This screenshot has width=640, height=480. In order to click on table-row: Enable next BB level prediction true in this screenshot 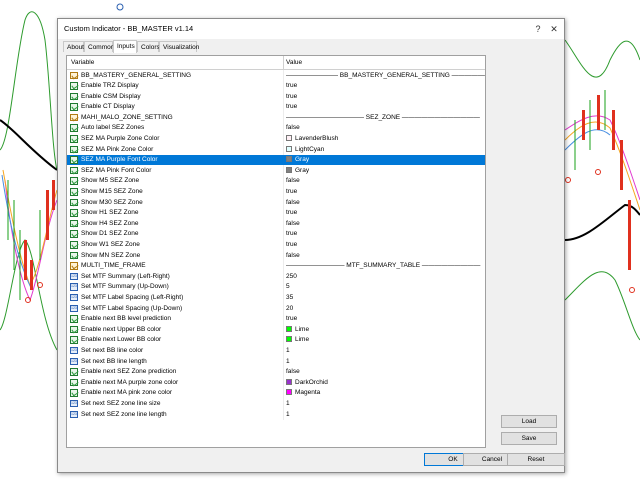, I will do `click(276, 319)`.